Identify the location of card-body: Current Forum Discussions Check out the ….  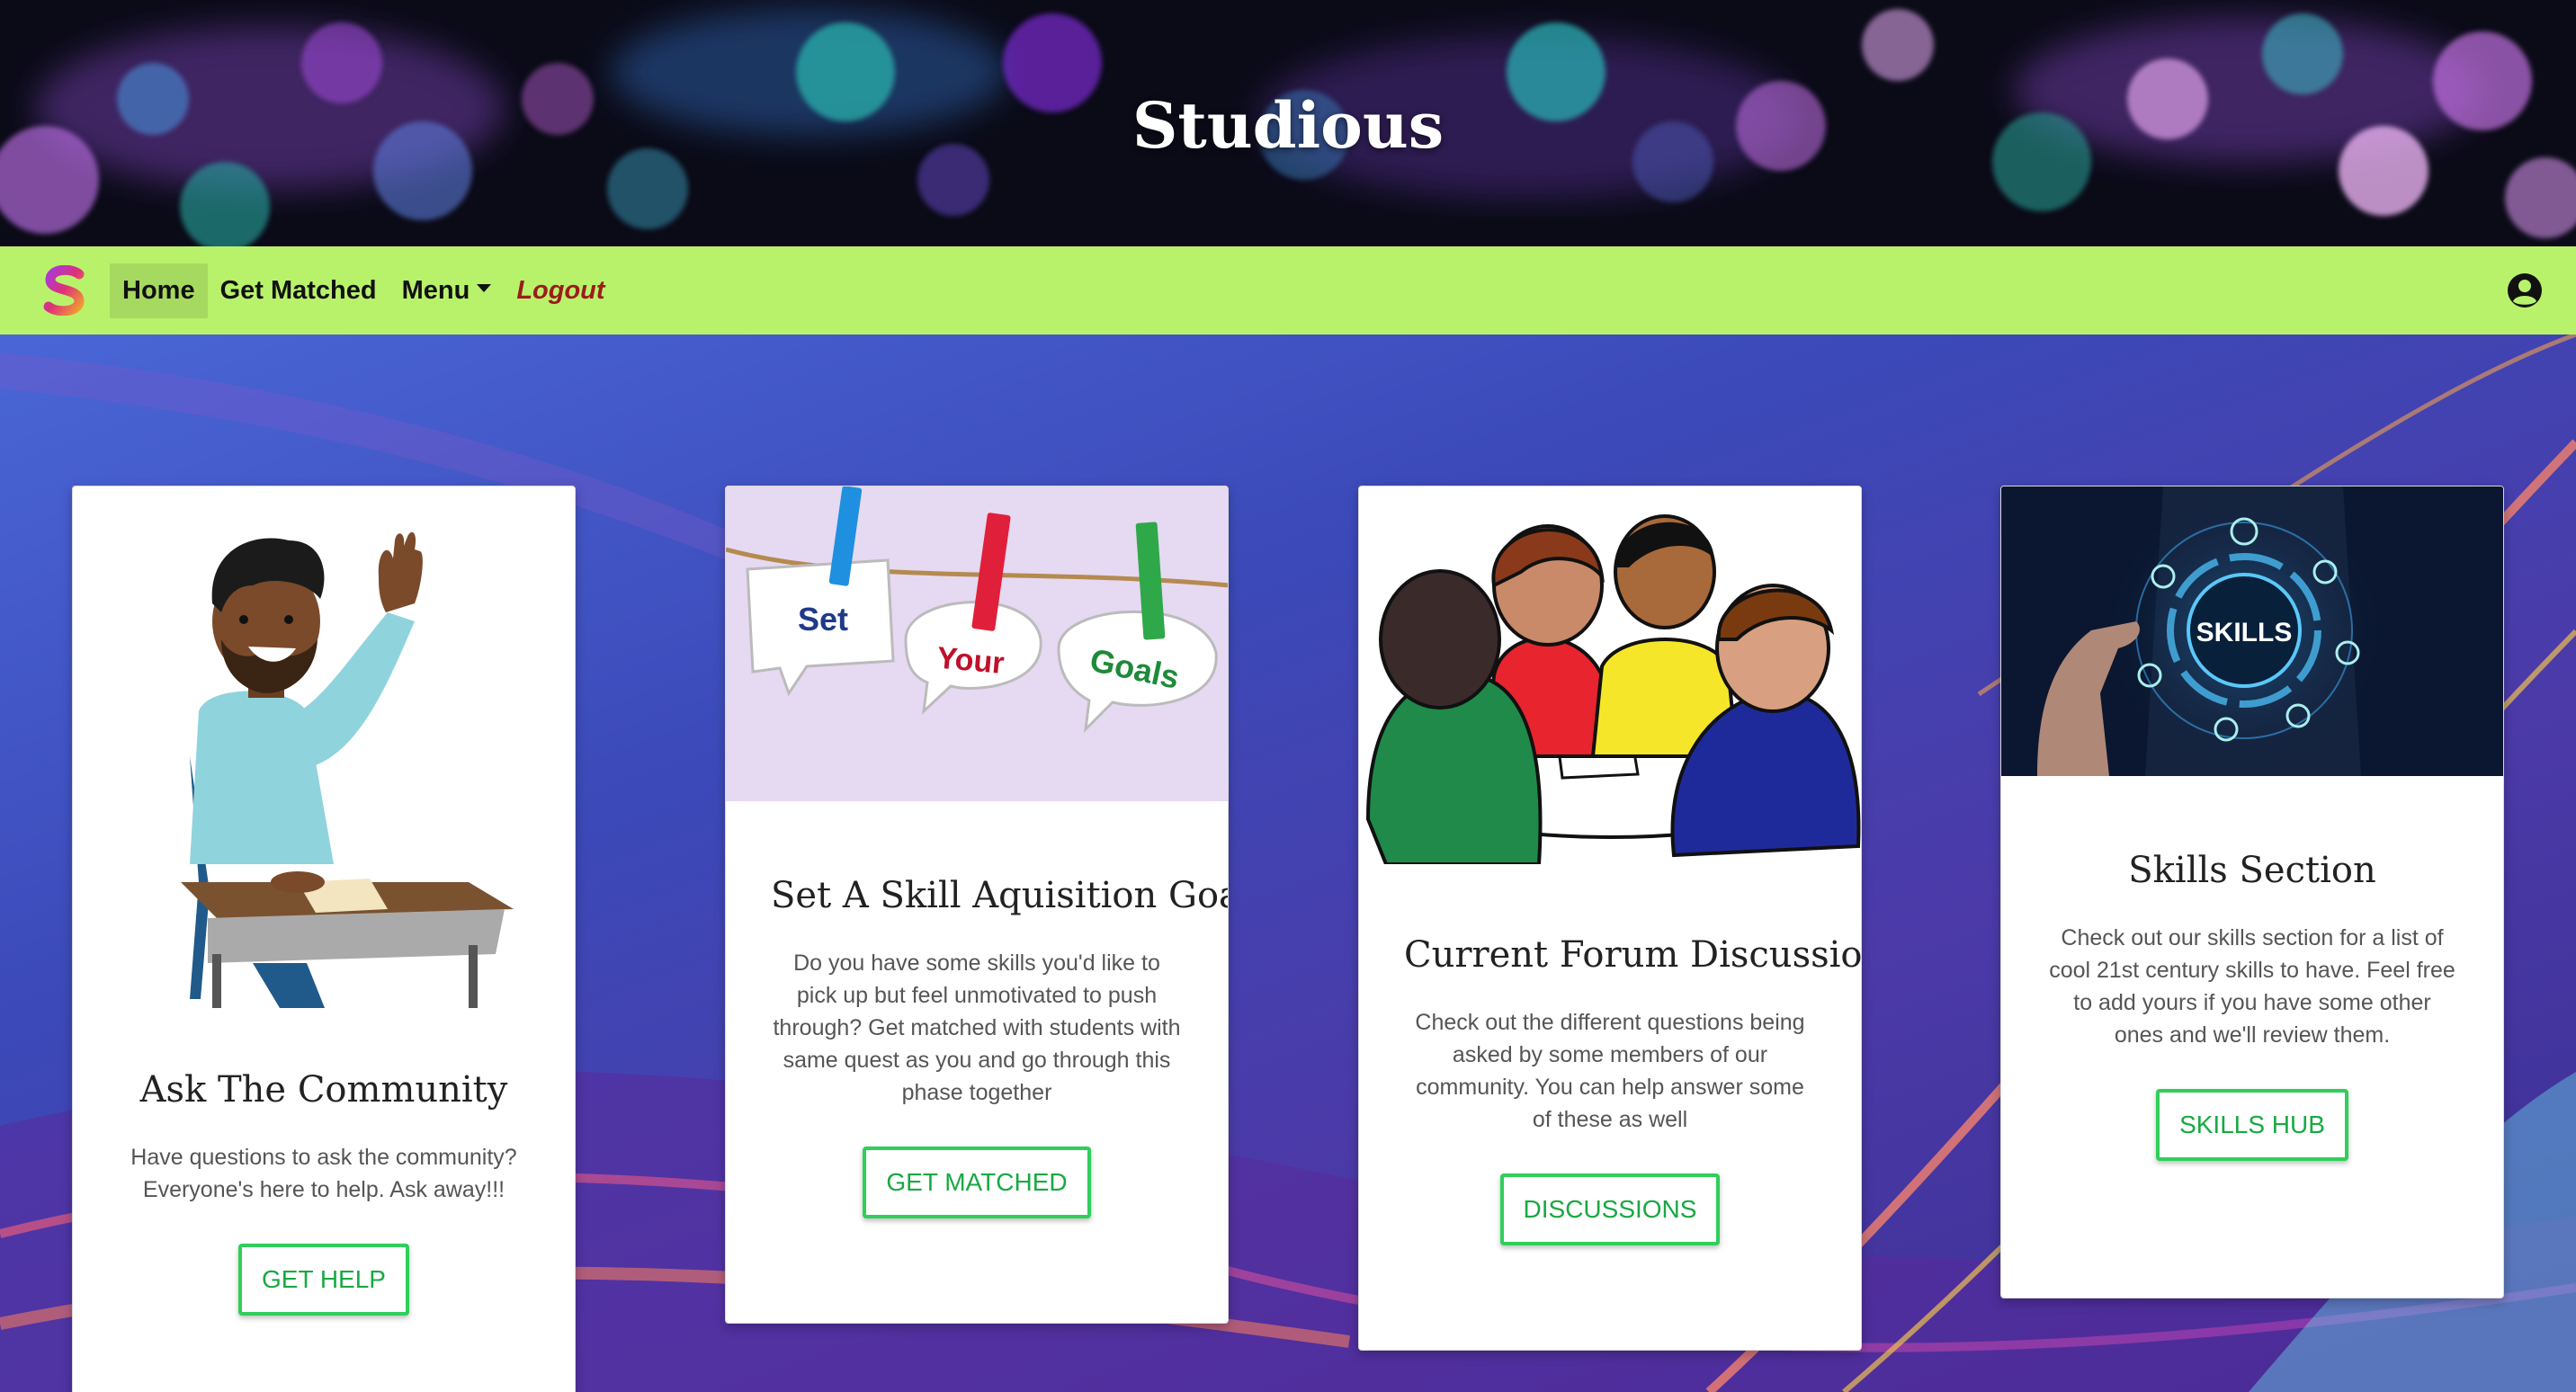
(1610, 1089).